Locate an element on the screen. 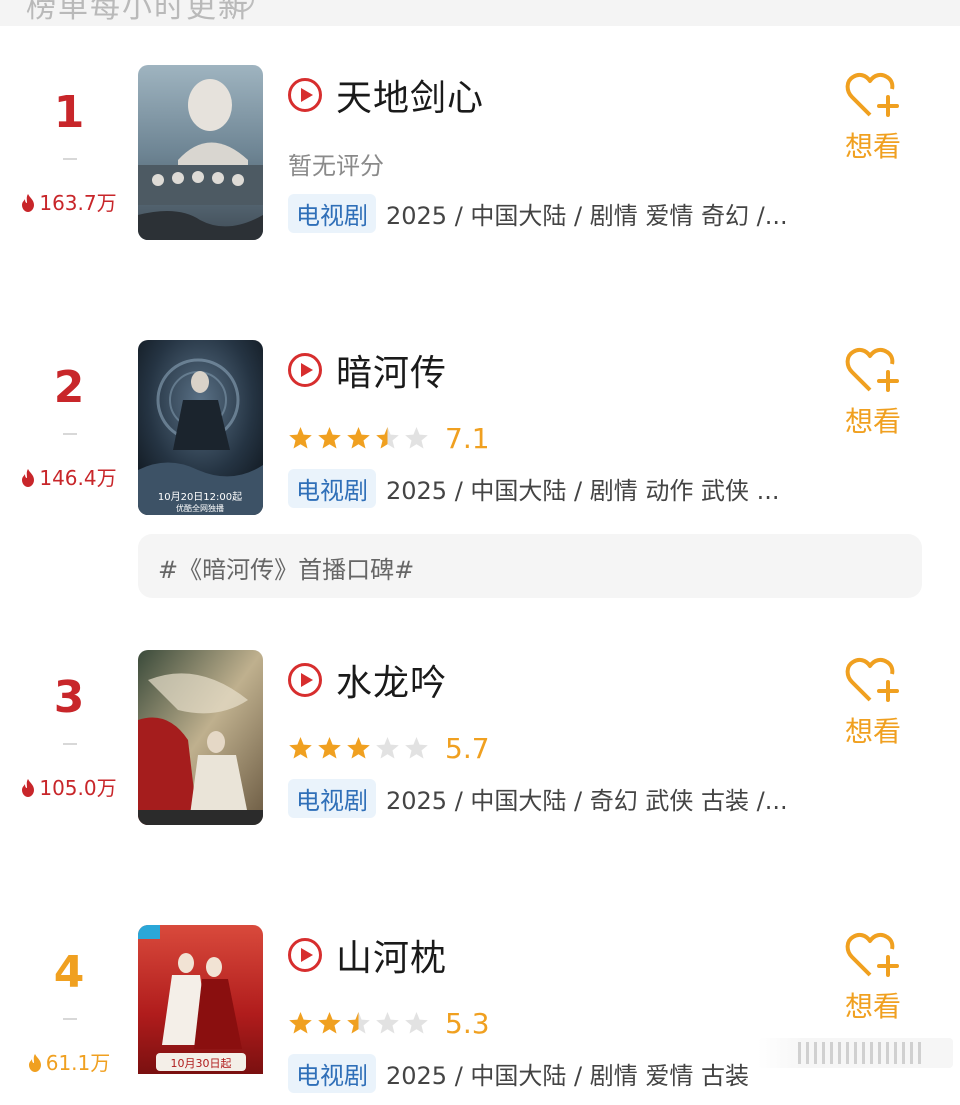  heat-value: 61.1万 is located at coordinates (69, 1061).